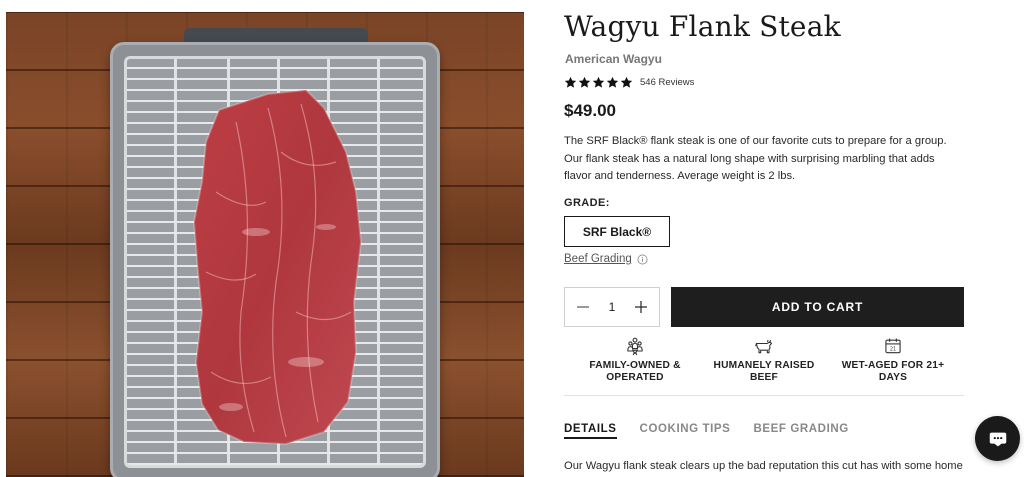 Image resolution: width=1024 pixels, height=477 pixels. I want to click on flank-steak-image, so click(277, 267).